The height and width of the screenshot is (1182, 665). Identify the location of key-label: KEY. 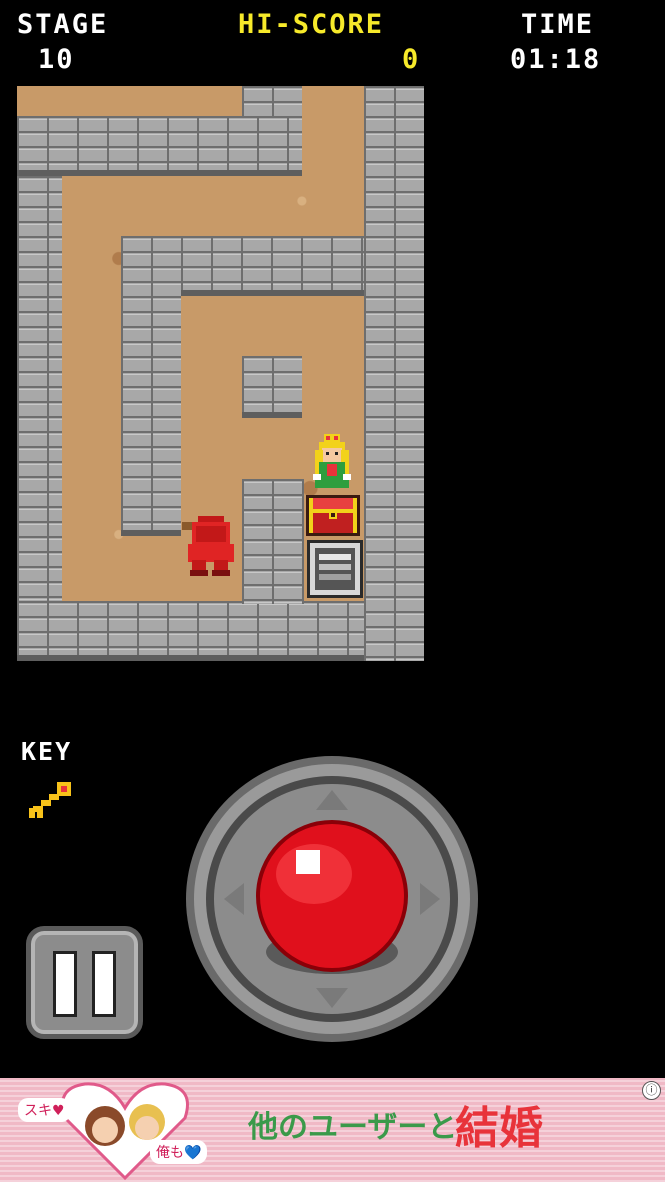
(47, 751).